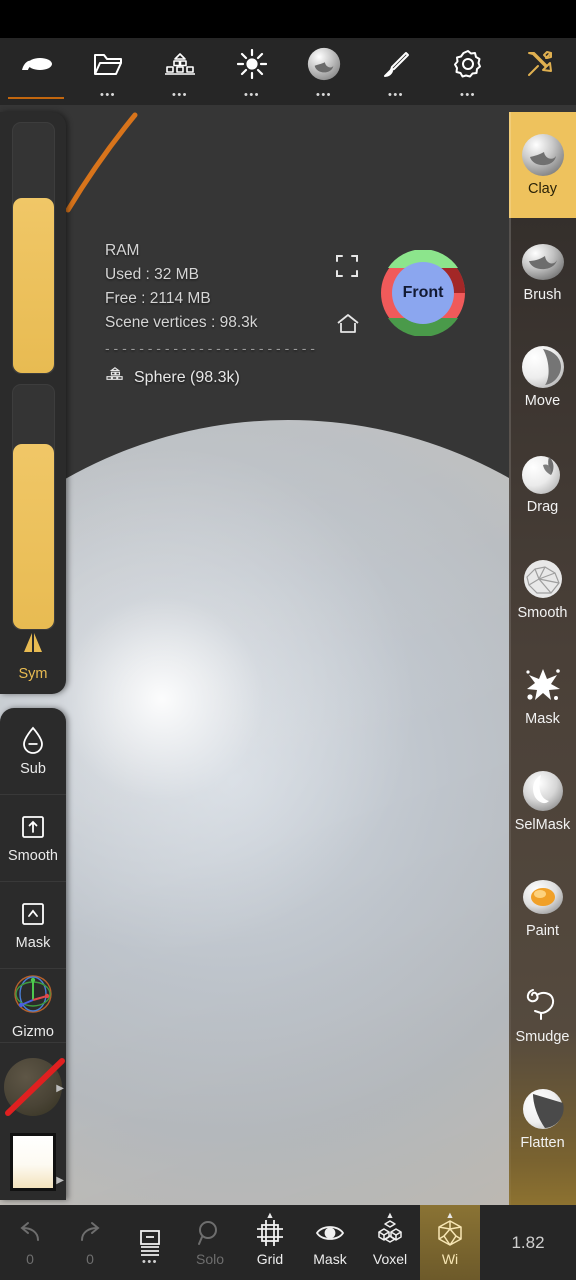  Describe the element at coordinates (210, 1233) in the screenshot. I see `magnifier-icon` at that location.